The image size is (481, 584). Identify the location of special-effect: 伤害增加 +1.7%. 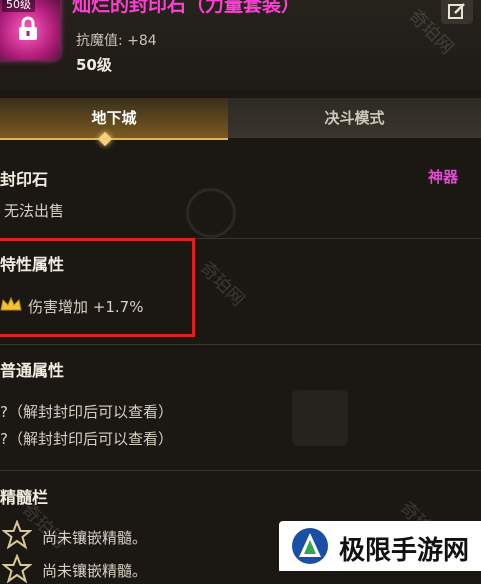
(86, 307).